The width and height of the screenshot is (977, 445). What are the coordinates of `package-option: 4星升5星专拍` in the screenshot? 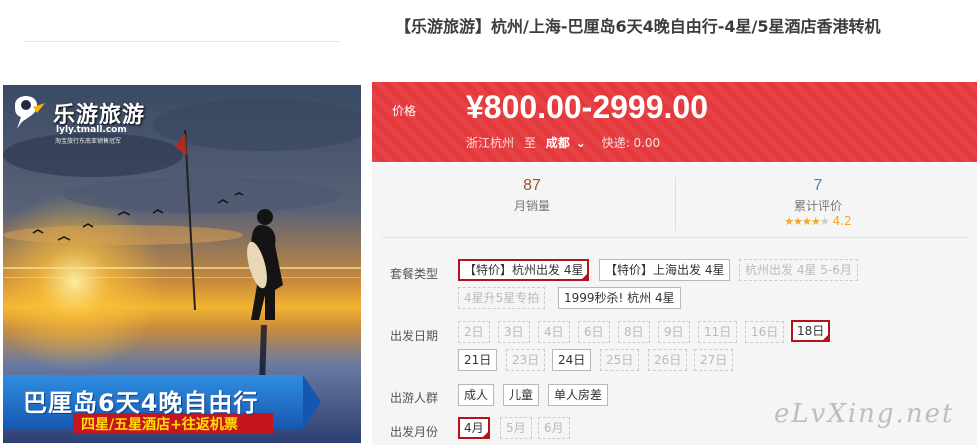 It's located at (502, 298).